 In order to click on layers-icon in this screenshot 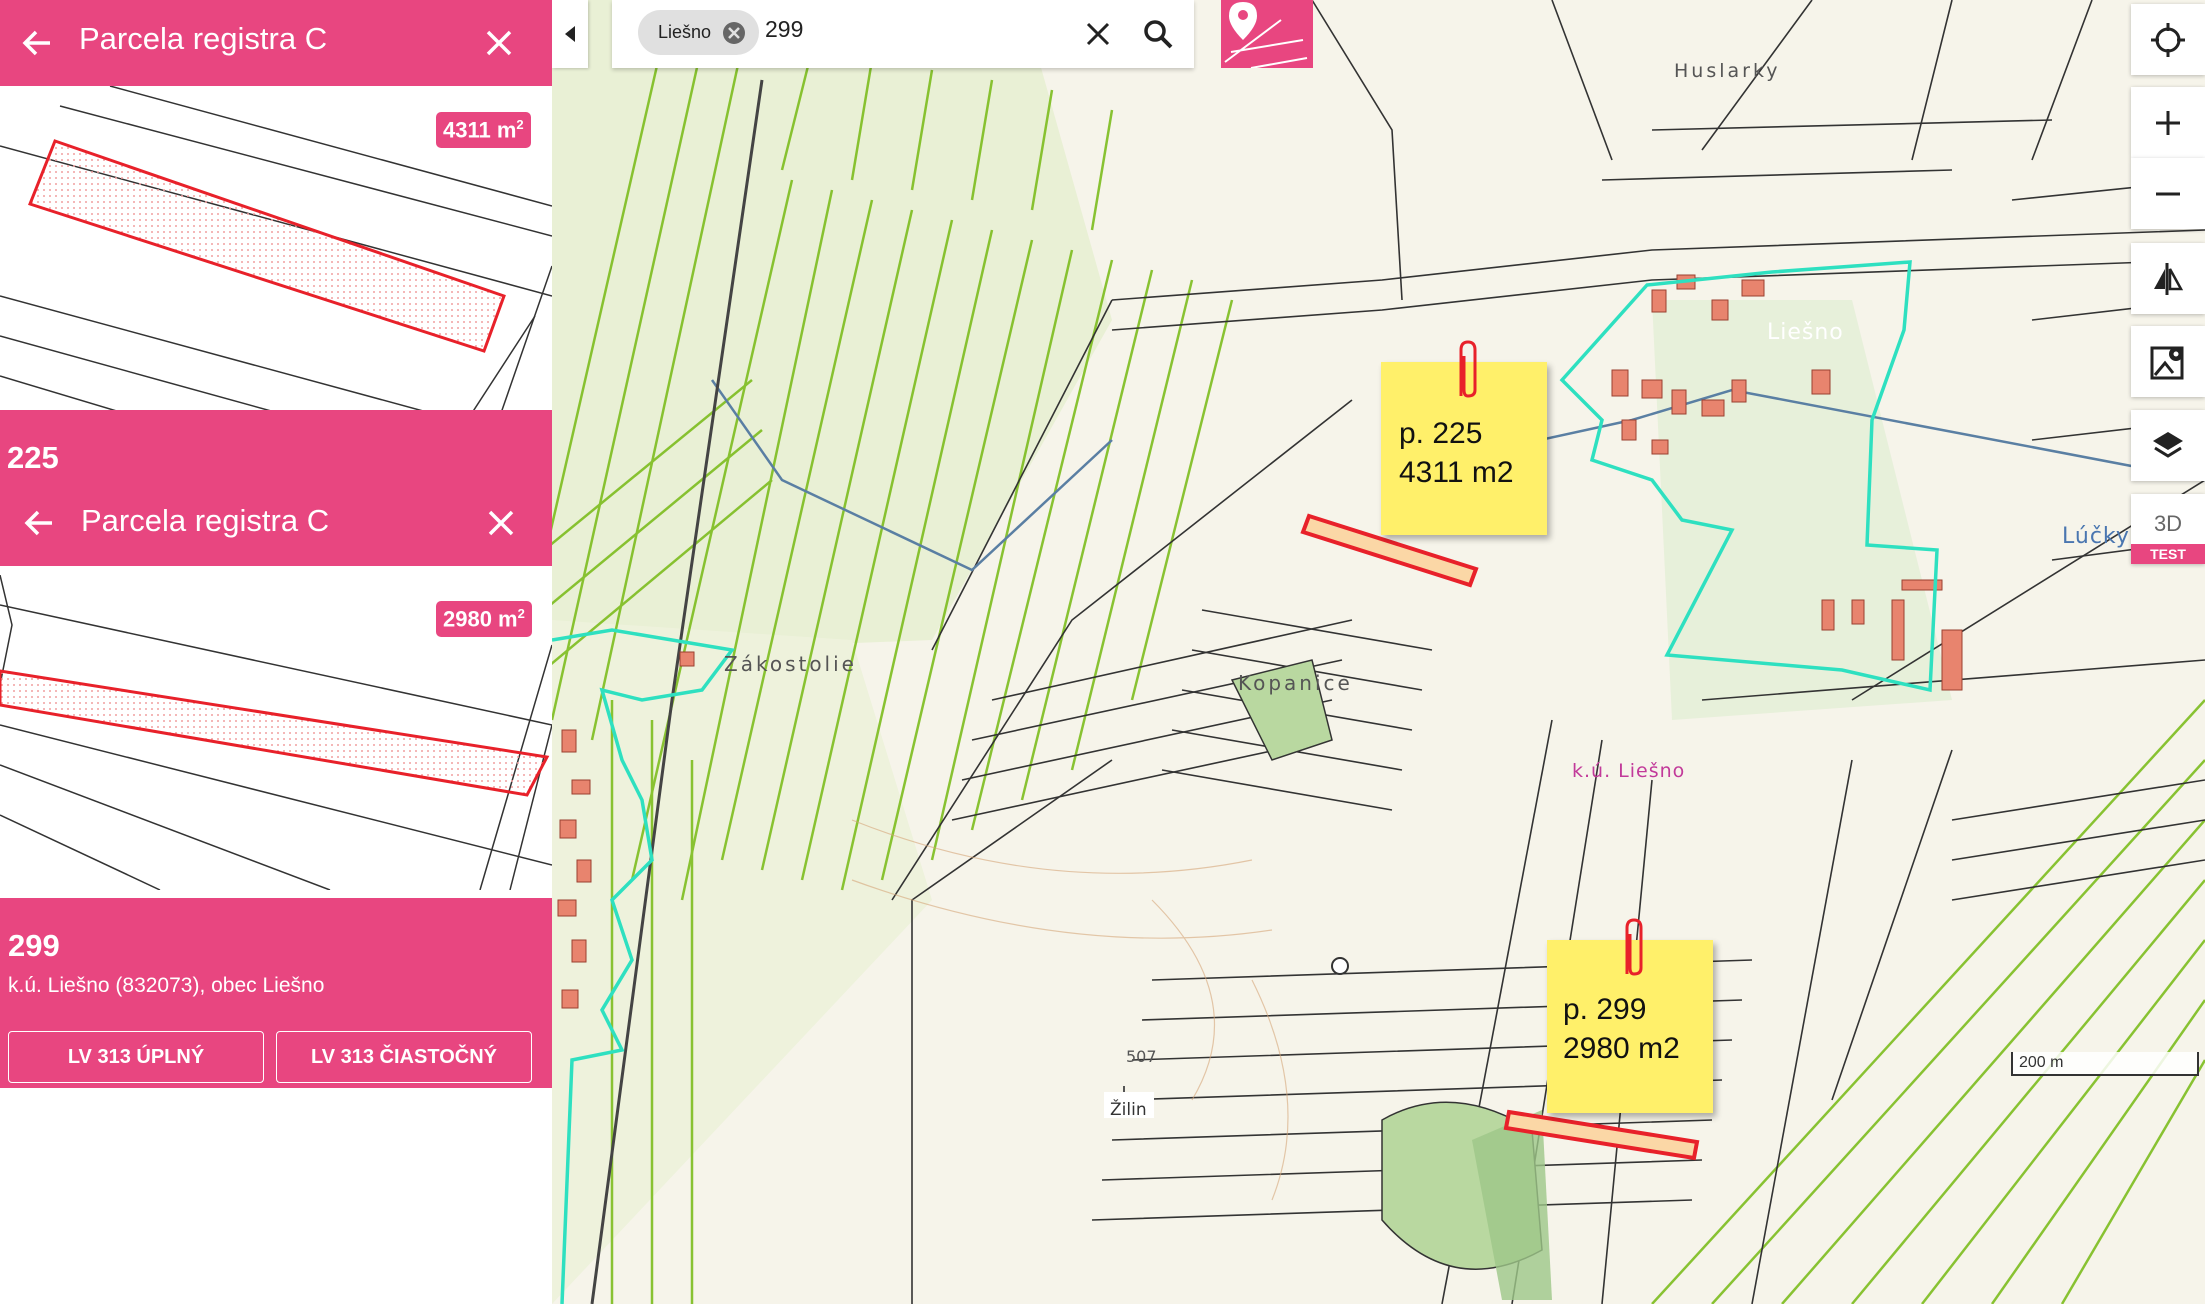, I will do `click(2168, 444)`.